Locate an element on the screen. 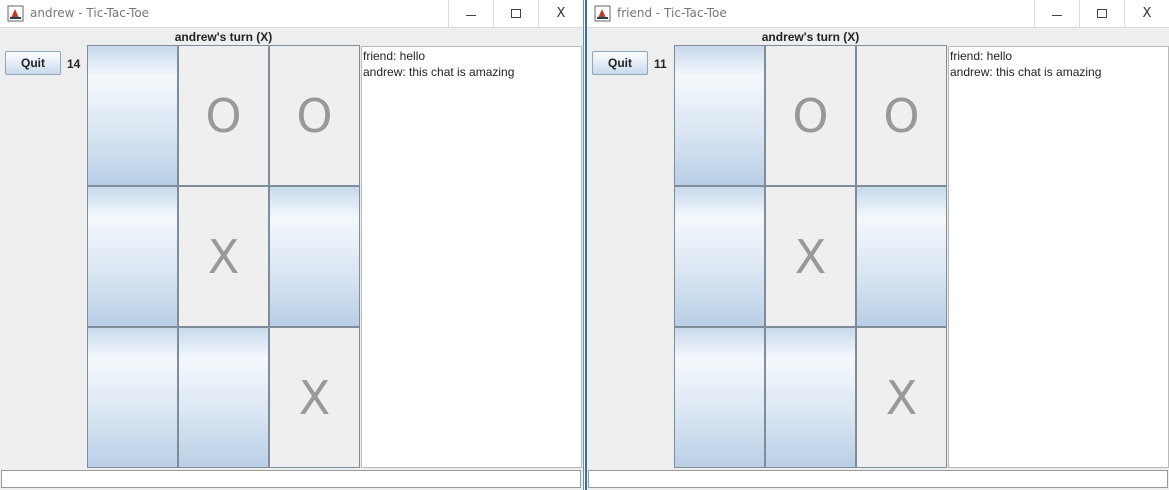 The width and height of the screenshot is (1169, 490). window-title: friend - Tic-Tac-Toe is located at coordinates (672, 13).